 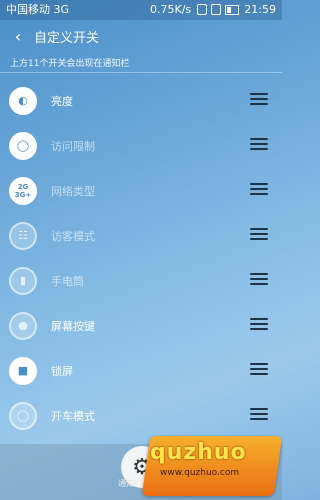 What do you see at coordinates (141, 370) in the screenshot?
I see `toggle-row-lock-screen: ■ 锁屏` at bounding box center [141, 370].